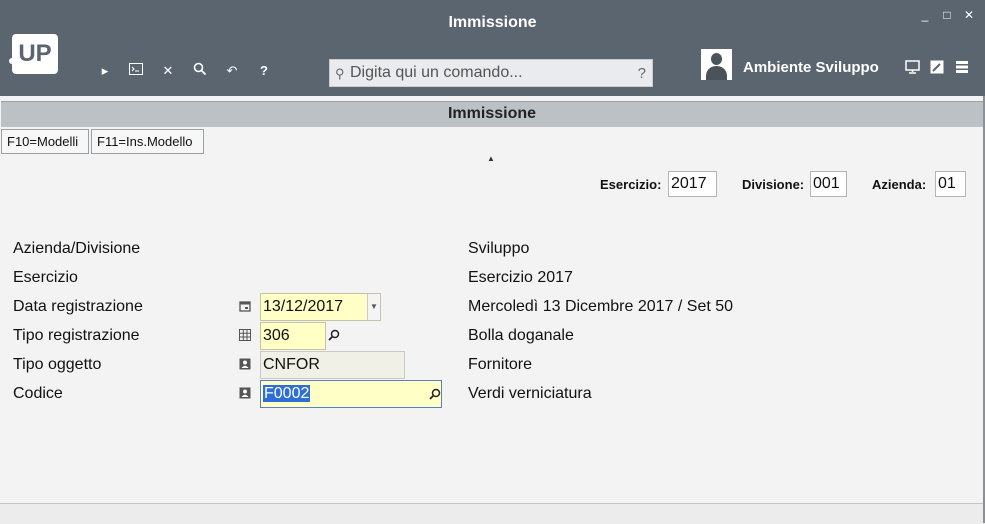 The image size is (985, 524). I want to click on data-registrazione-label: Data registrazione, so click(78, 306).